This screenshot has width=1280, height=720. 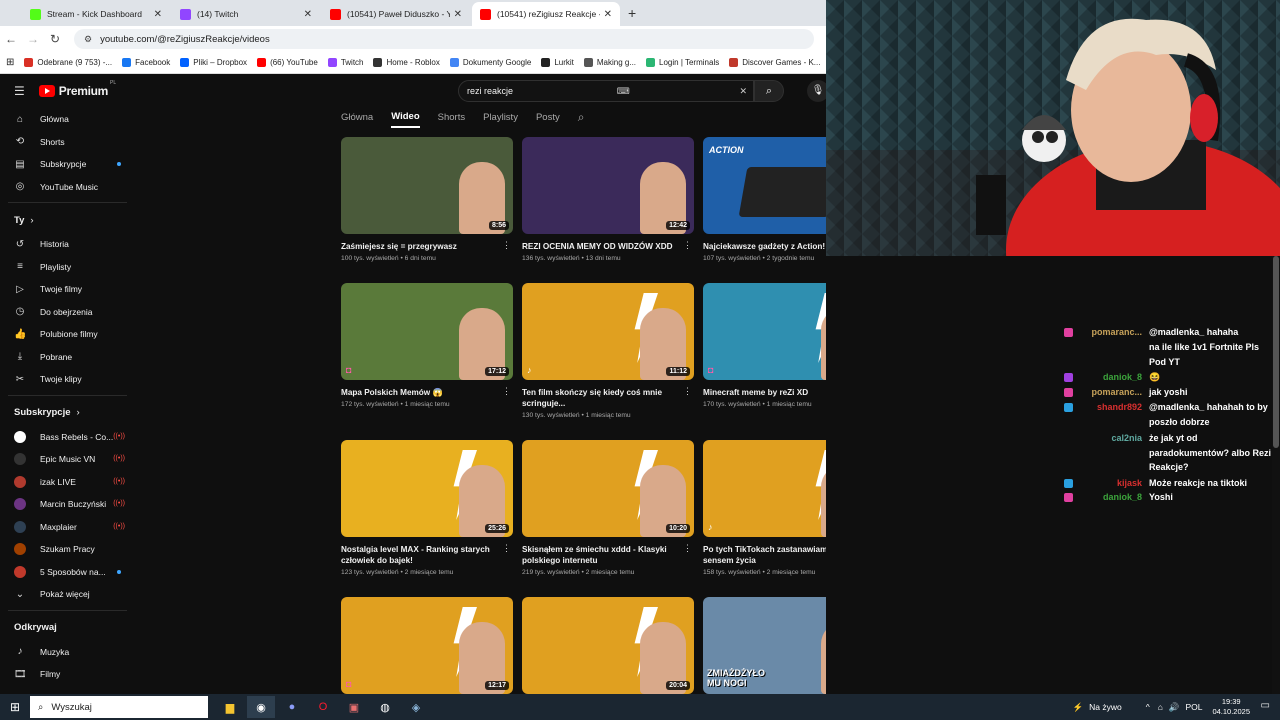 I want to click on photo-app-icon: ▣, so click(x=354, y=707).